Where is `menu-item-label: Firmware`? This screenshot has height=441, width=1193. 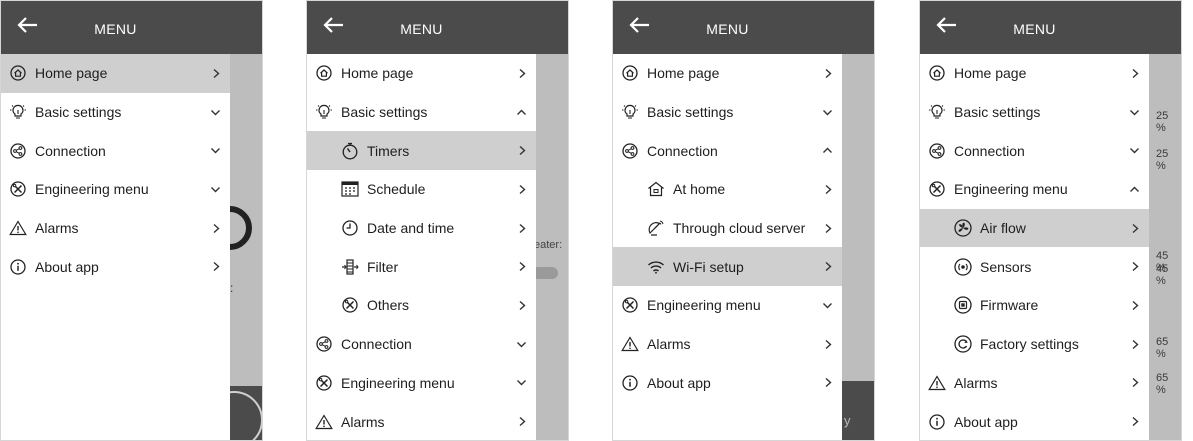
menu-item-label: Firmware is located at coordinates (1009, 305).